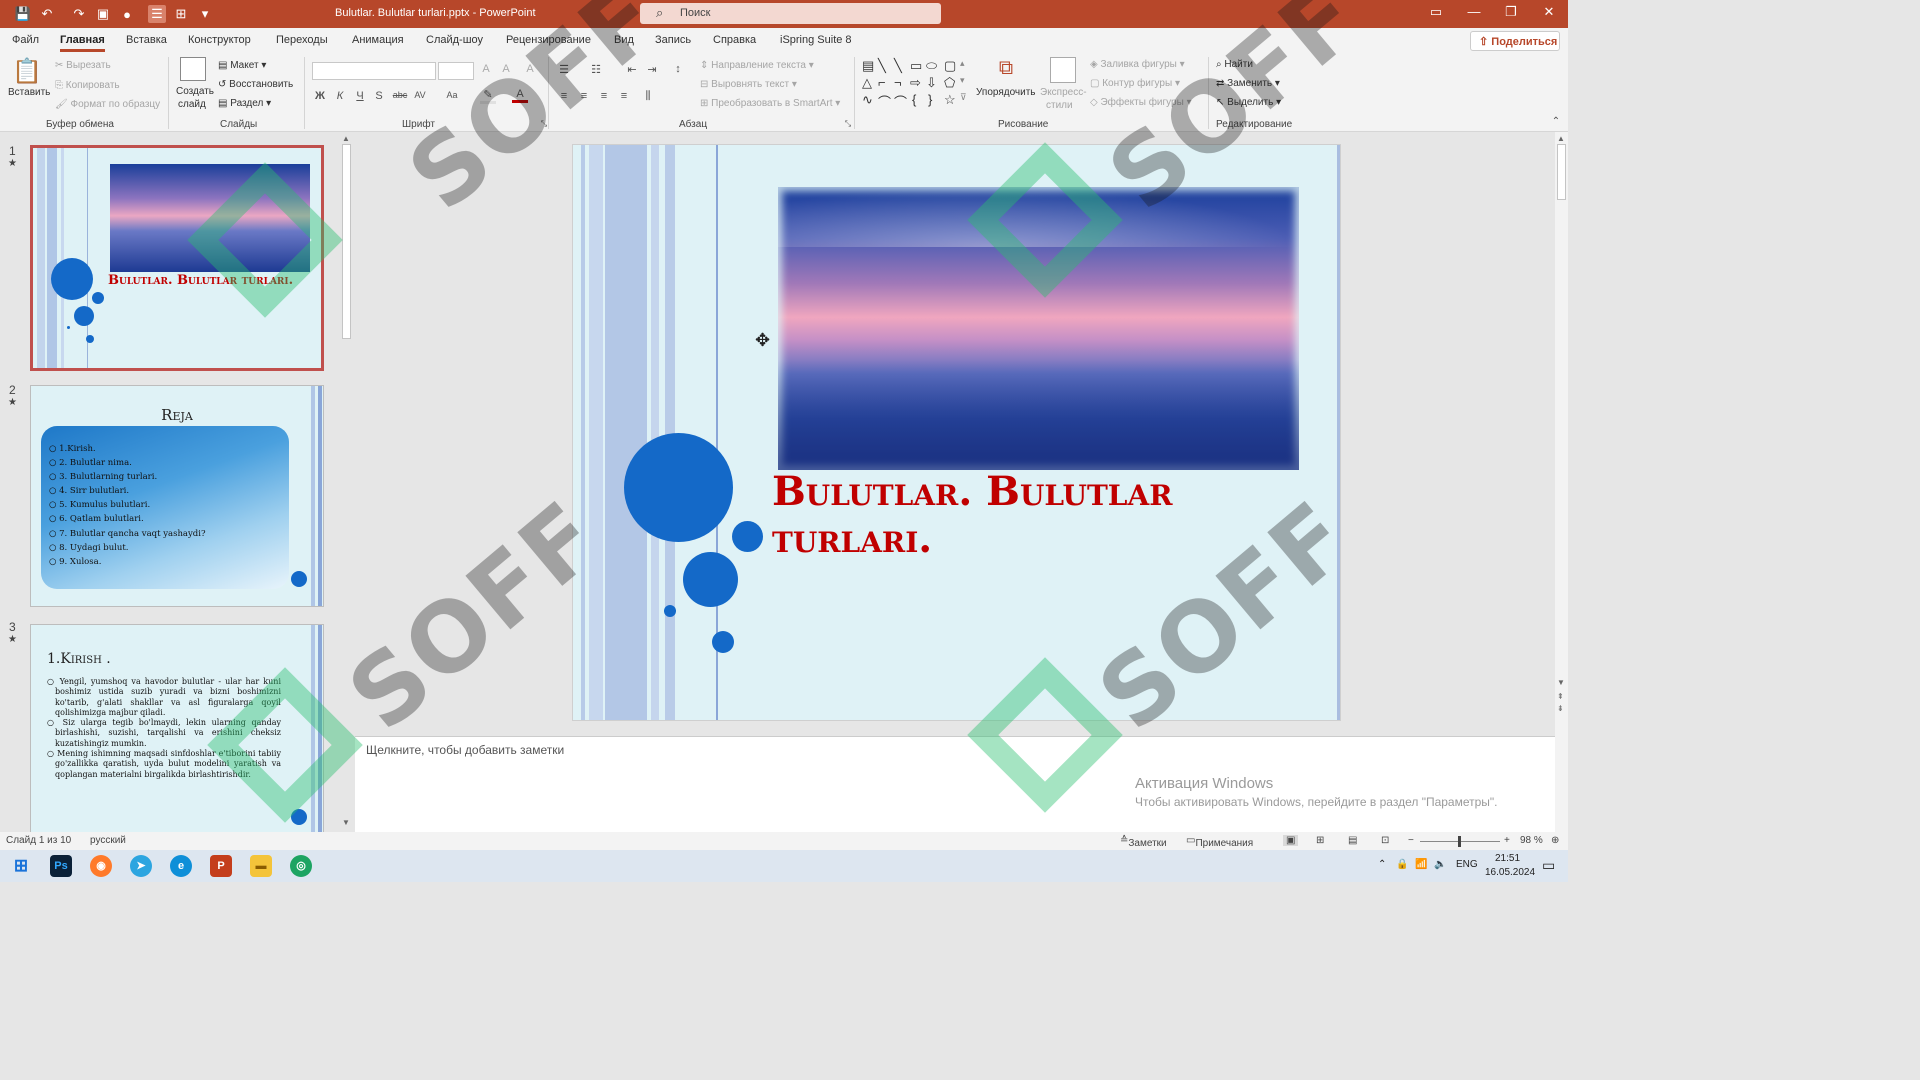 The height and width of the screenshot is (1080, 1920). What do you see at coordinates (79, 14) in the screenshot?
I see `redo-icon: ↷` at bounding box center [79, 14].